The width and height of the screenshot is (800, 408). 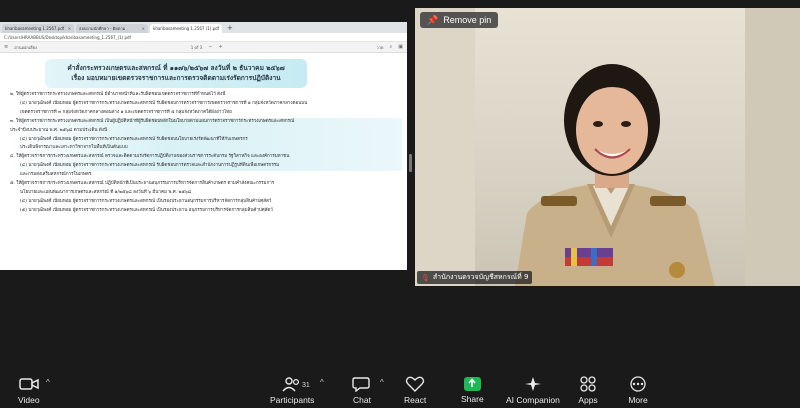 What do you see at coordinates (532, 384) in the screenshot?
I see `sparkle-icon` at bounding box center [532, 384].